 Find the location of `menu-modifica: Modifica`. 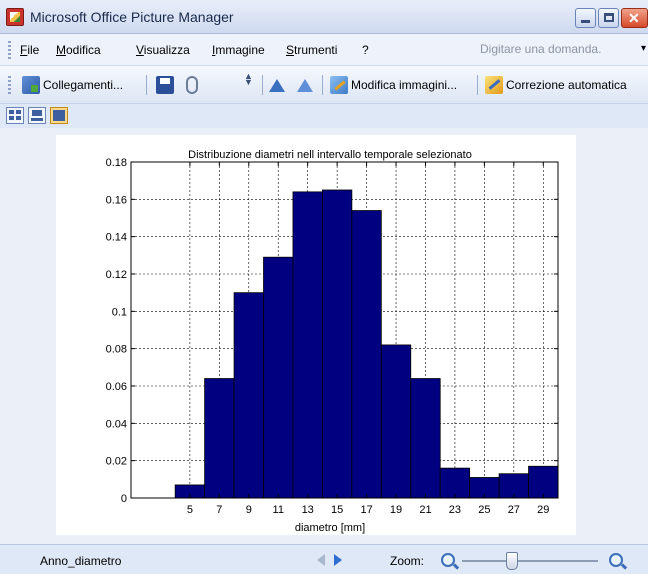

menu-modifica: Modifica is located at coordinates (78, 50).